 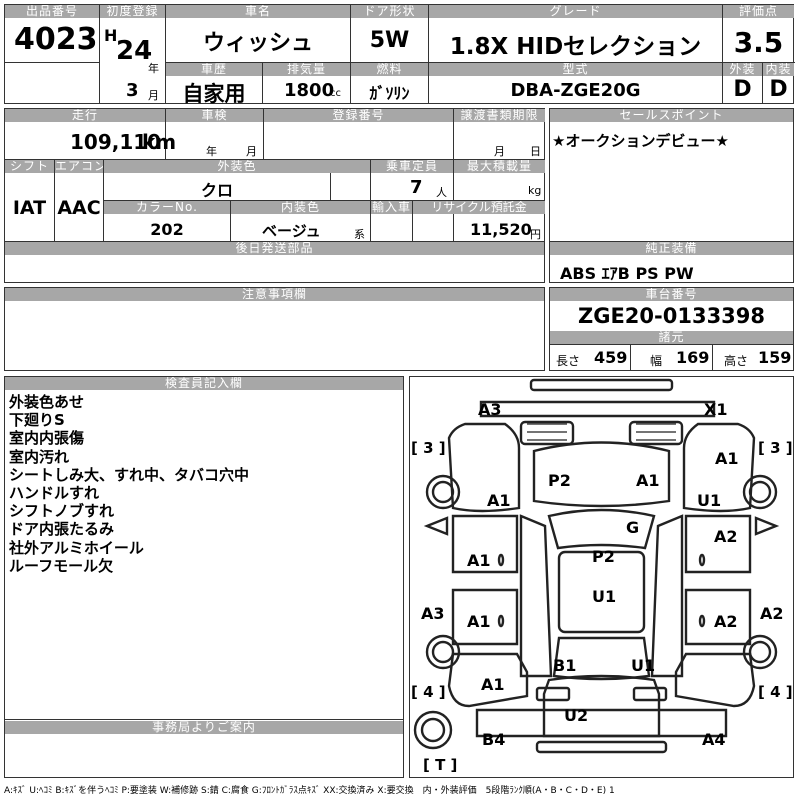 I want to click on int-grade-label: 内装, so click(x=778, y=69).